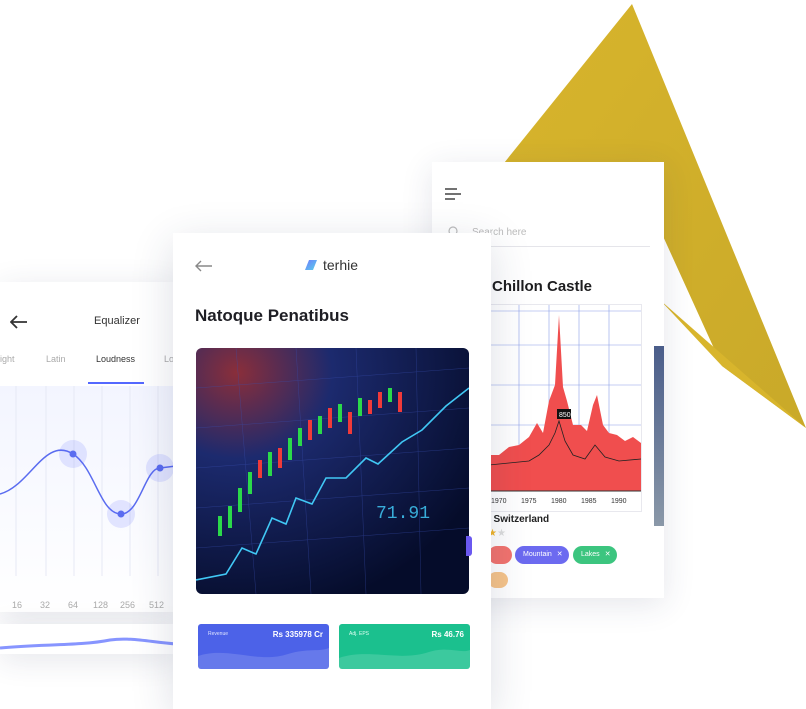 The image size is (806, 709). What do you see at coordinates (218, 634) in the screenshot?
I see `stat-label-revenue: Revenue` at bounding box center [218, 634].